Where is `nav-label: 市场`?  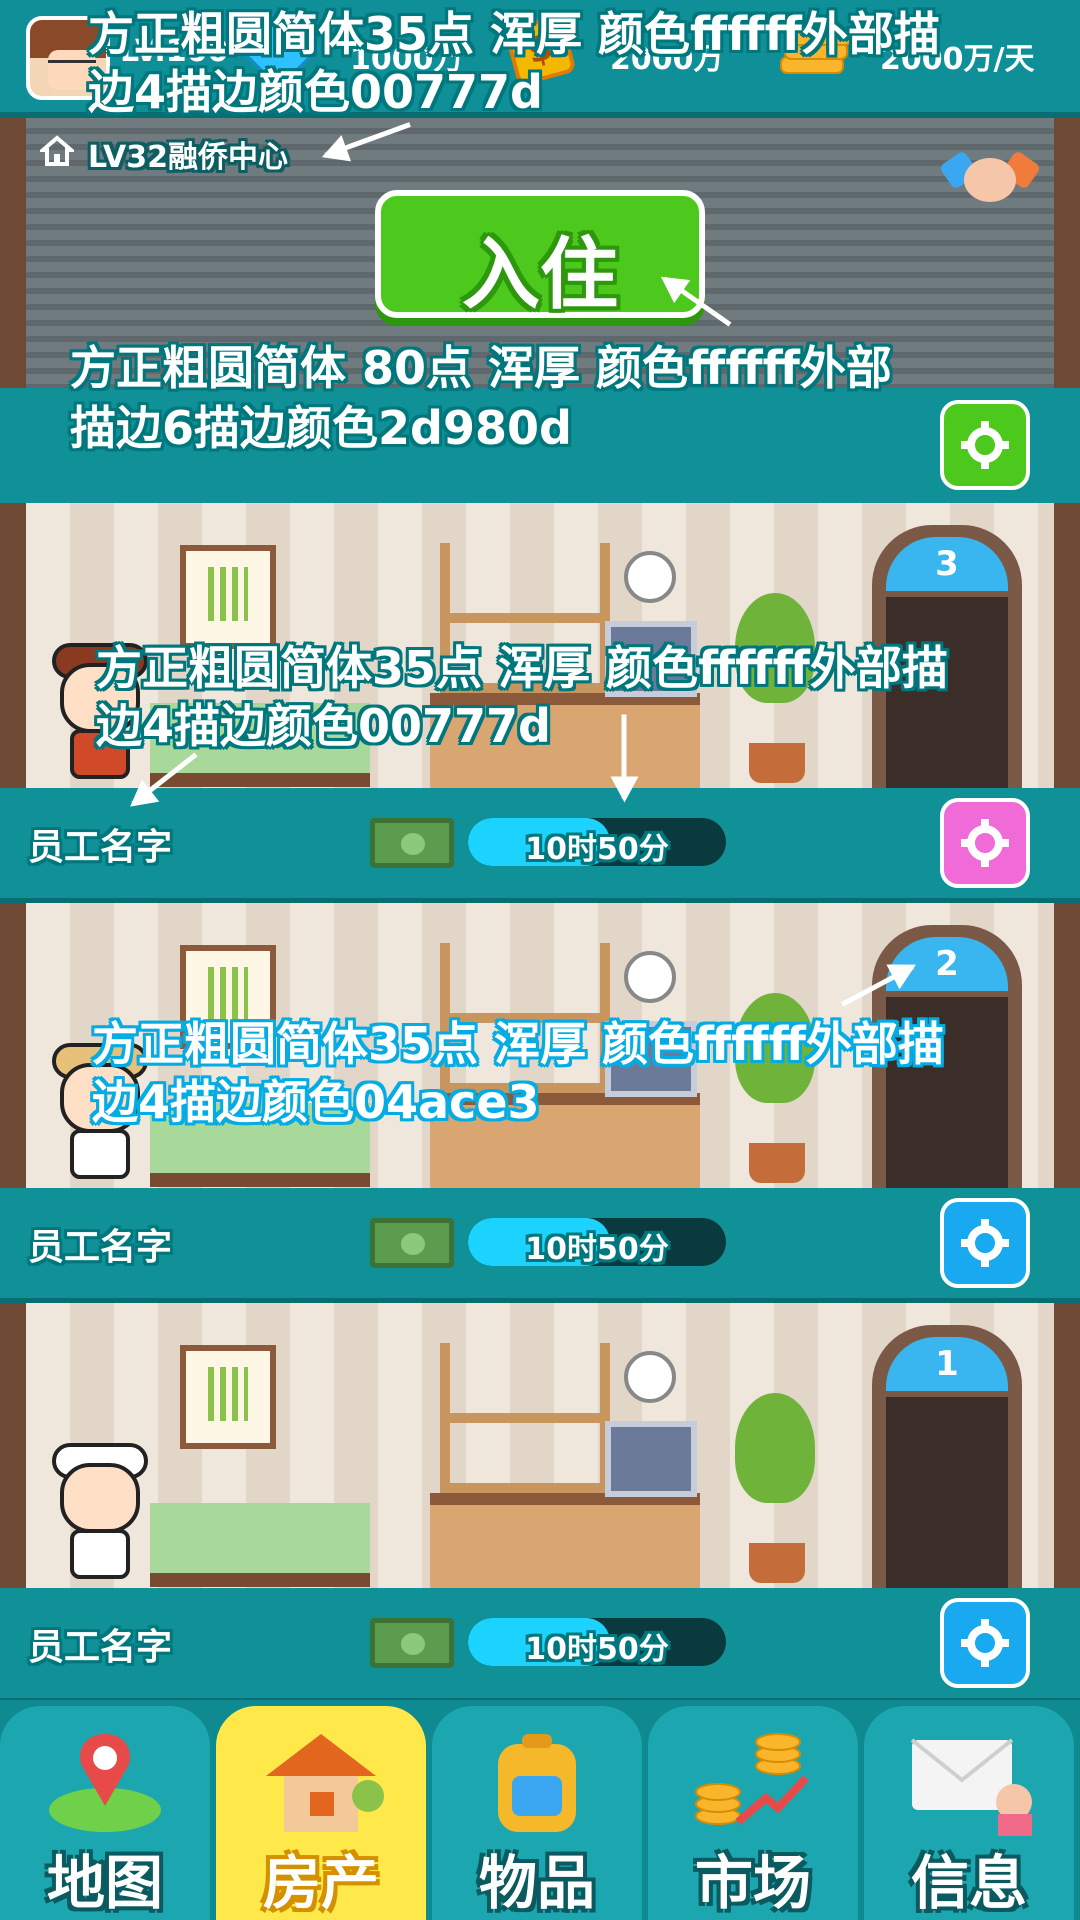
nav-label: 市场 is located at coordinates (752, 1883).